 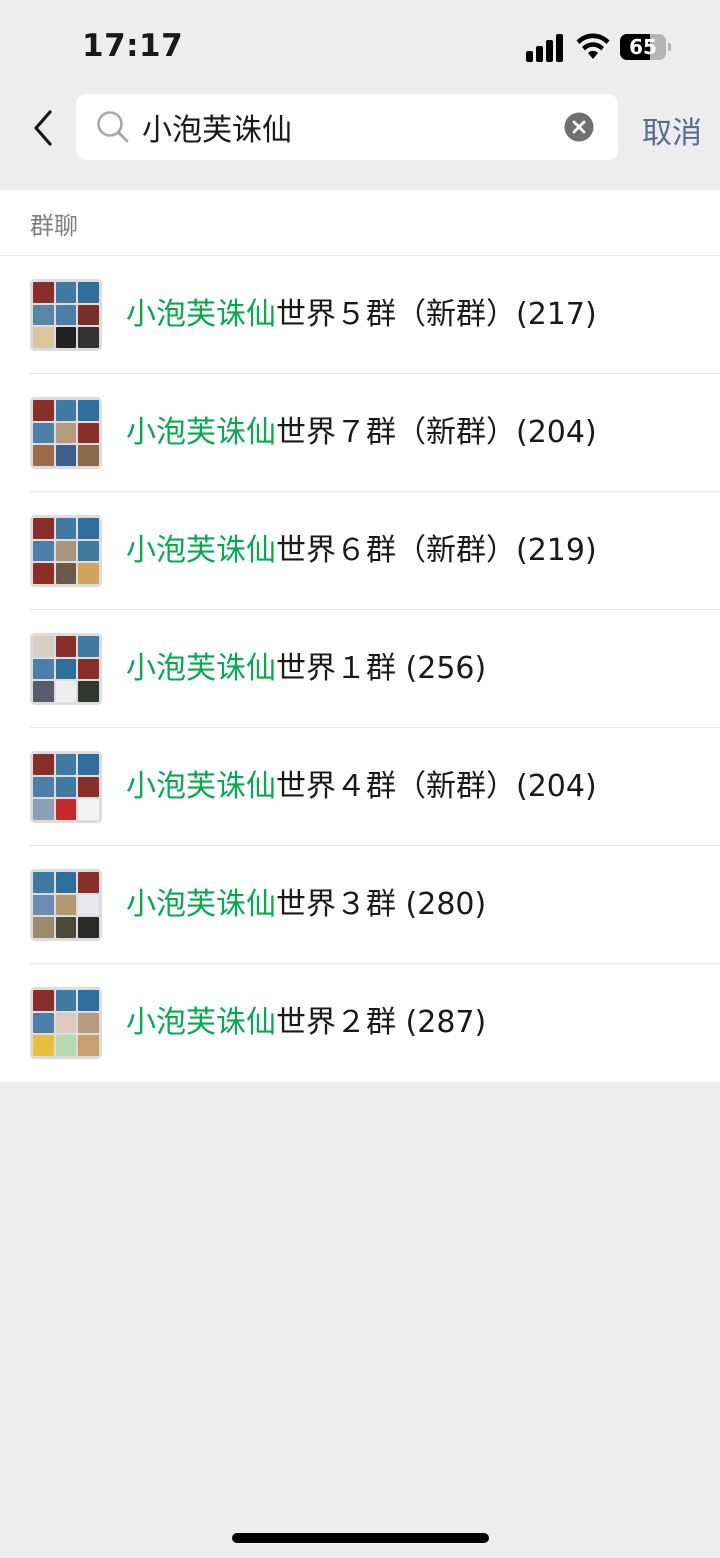 I want to click on group-chat-row: 小泡芙诛仙世界７群（新群）(204), so click(x=360, y=433).